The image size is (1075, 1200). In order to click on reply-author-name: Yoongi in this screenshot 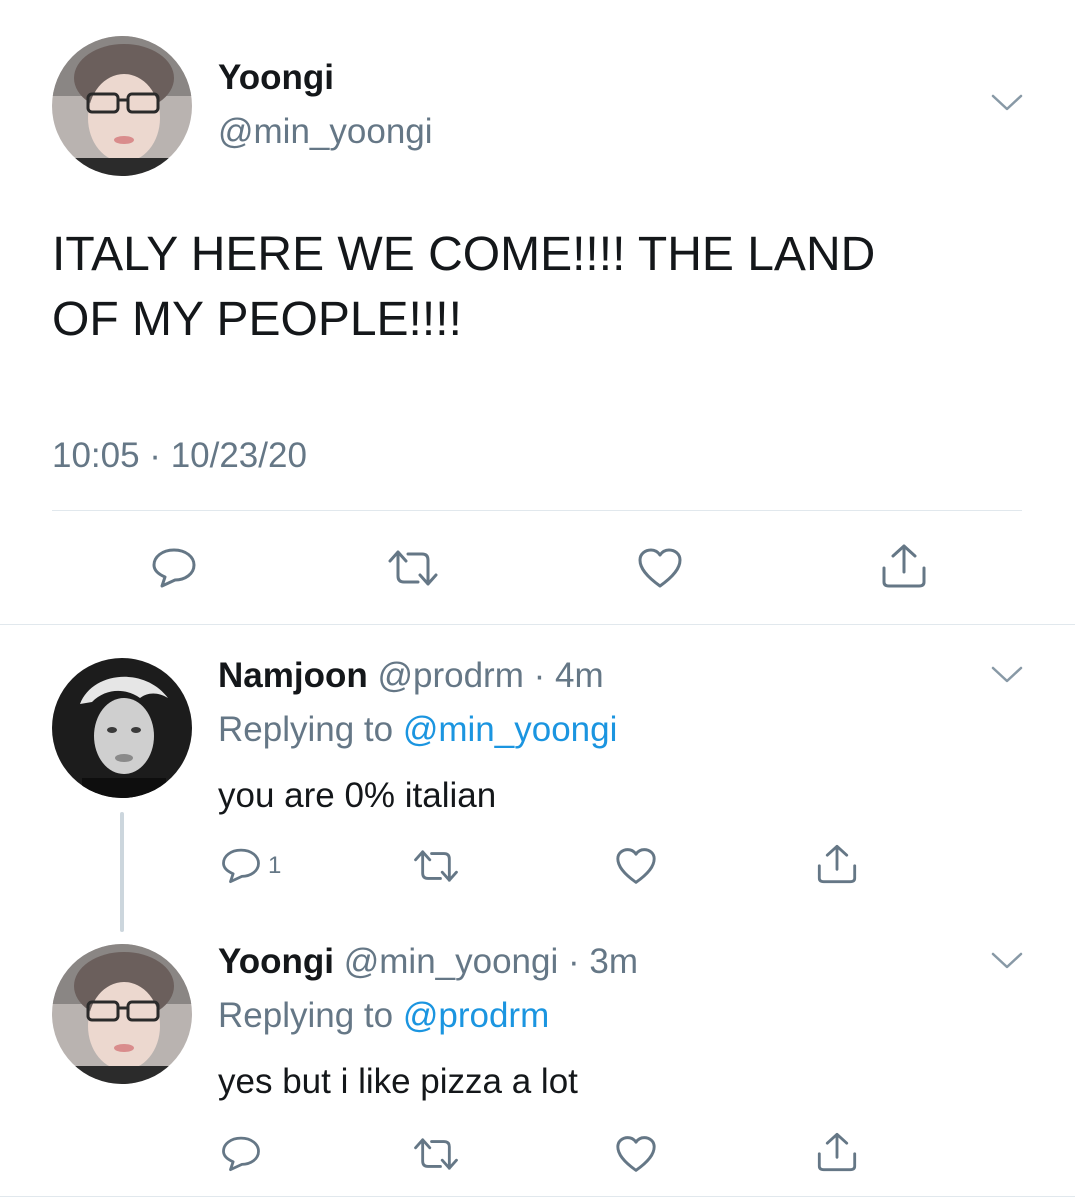, I will do `click(276, 961)`.